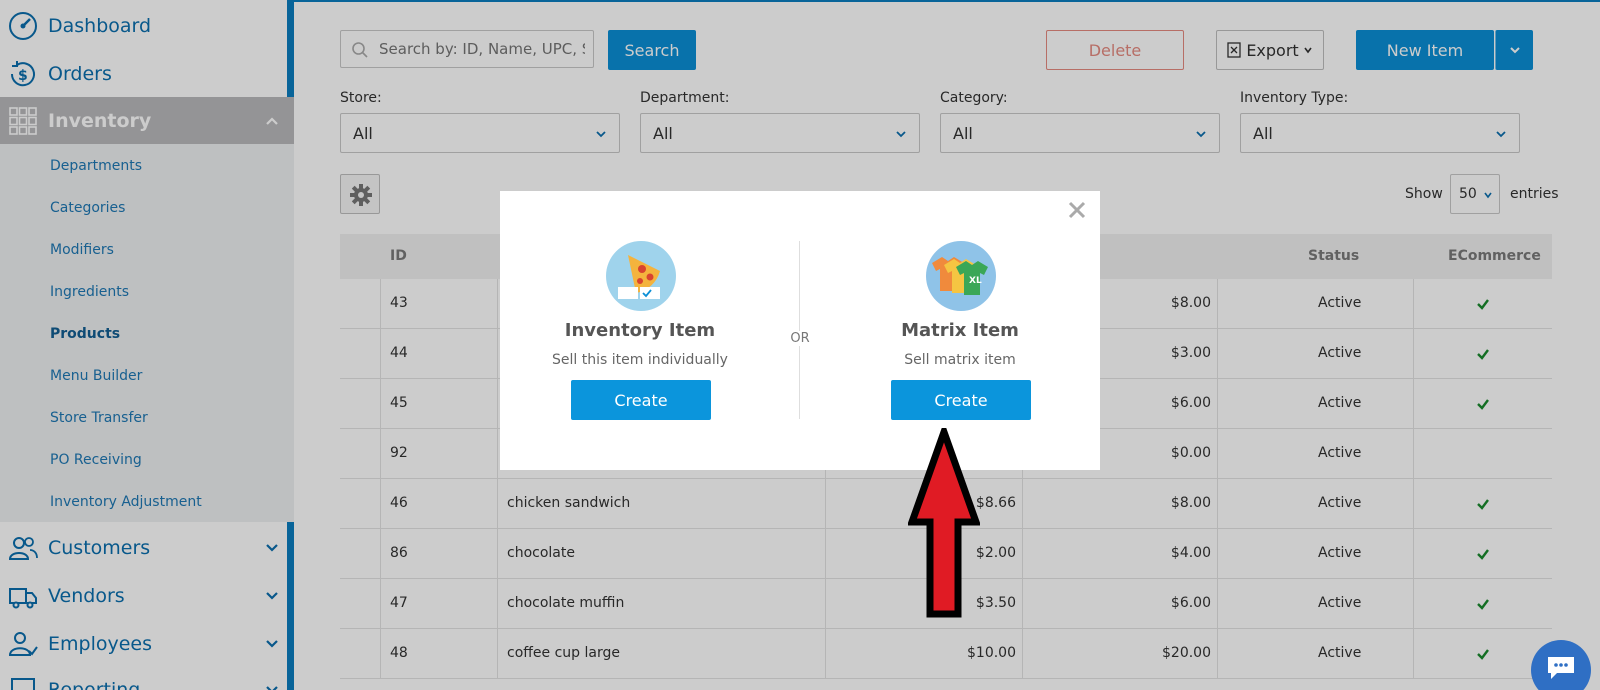 Image resolution: width=1600 pixels, height=690 pixels. What do you see at coordinates (961, 276) in the screenshot?
I see `apparel-icon: XL` at bounding box center [961, 276].